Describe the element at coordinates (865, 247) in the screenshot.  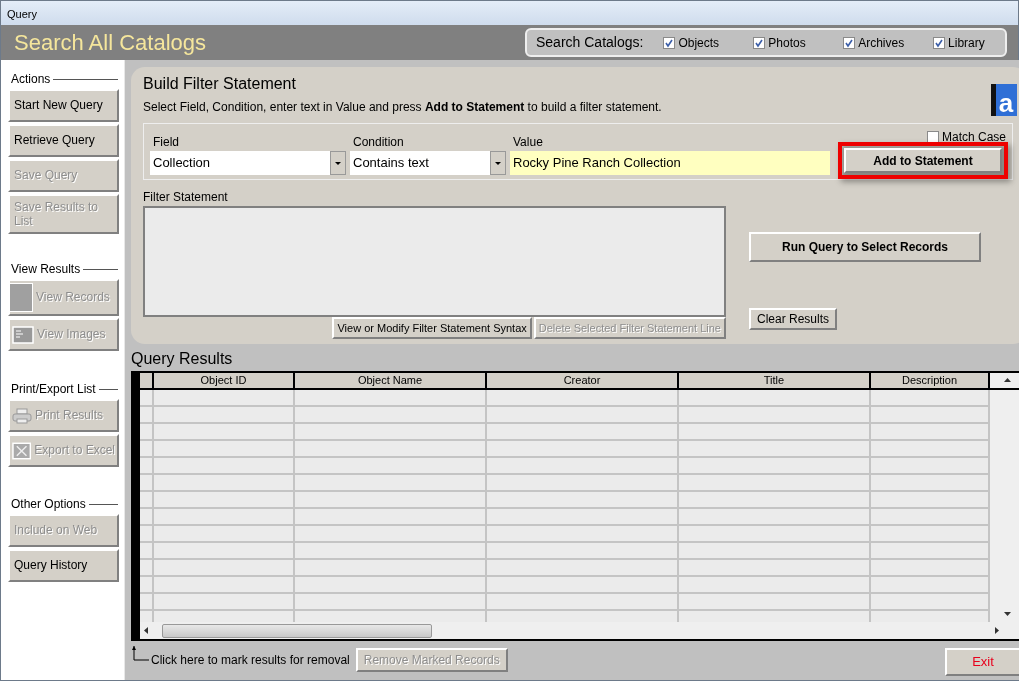
I see `run-query-button: Run Query to Select Records` at that location.